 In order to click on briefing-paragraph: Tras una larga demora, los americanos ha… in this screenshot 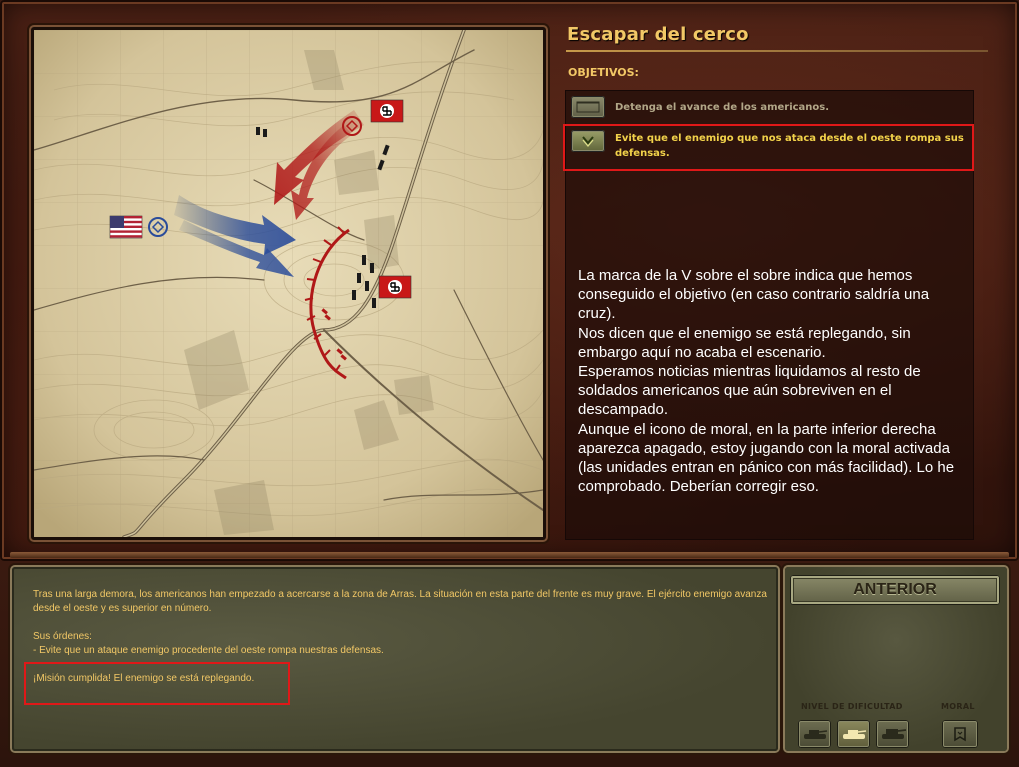, I will do `click(400, 601)`.